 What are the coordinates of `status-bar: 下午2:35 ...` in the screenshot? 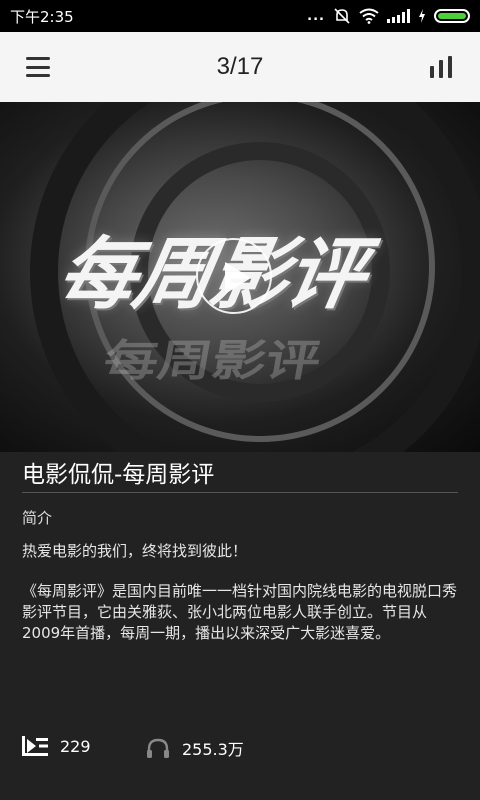 It's located at (240, 16).